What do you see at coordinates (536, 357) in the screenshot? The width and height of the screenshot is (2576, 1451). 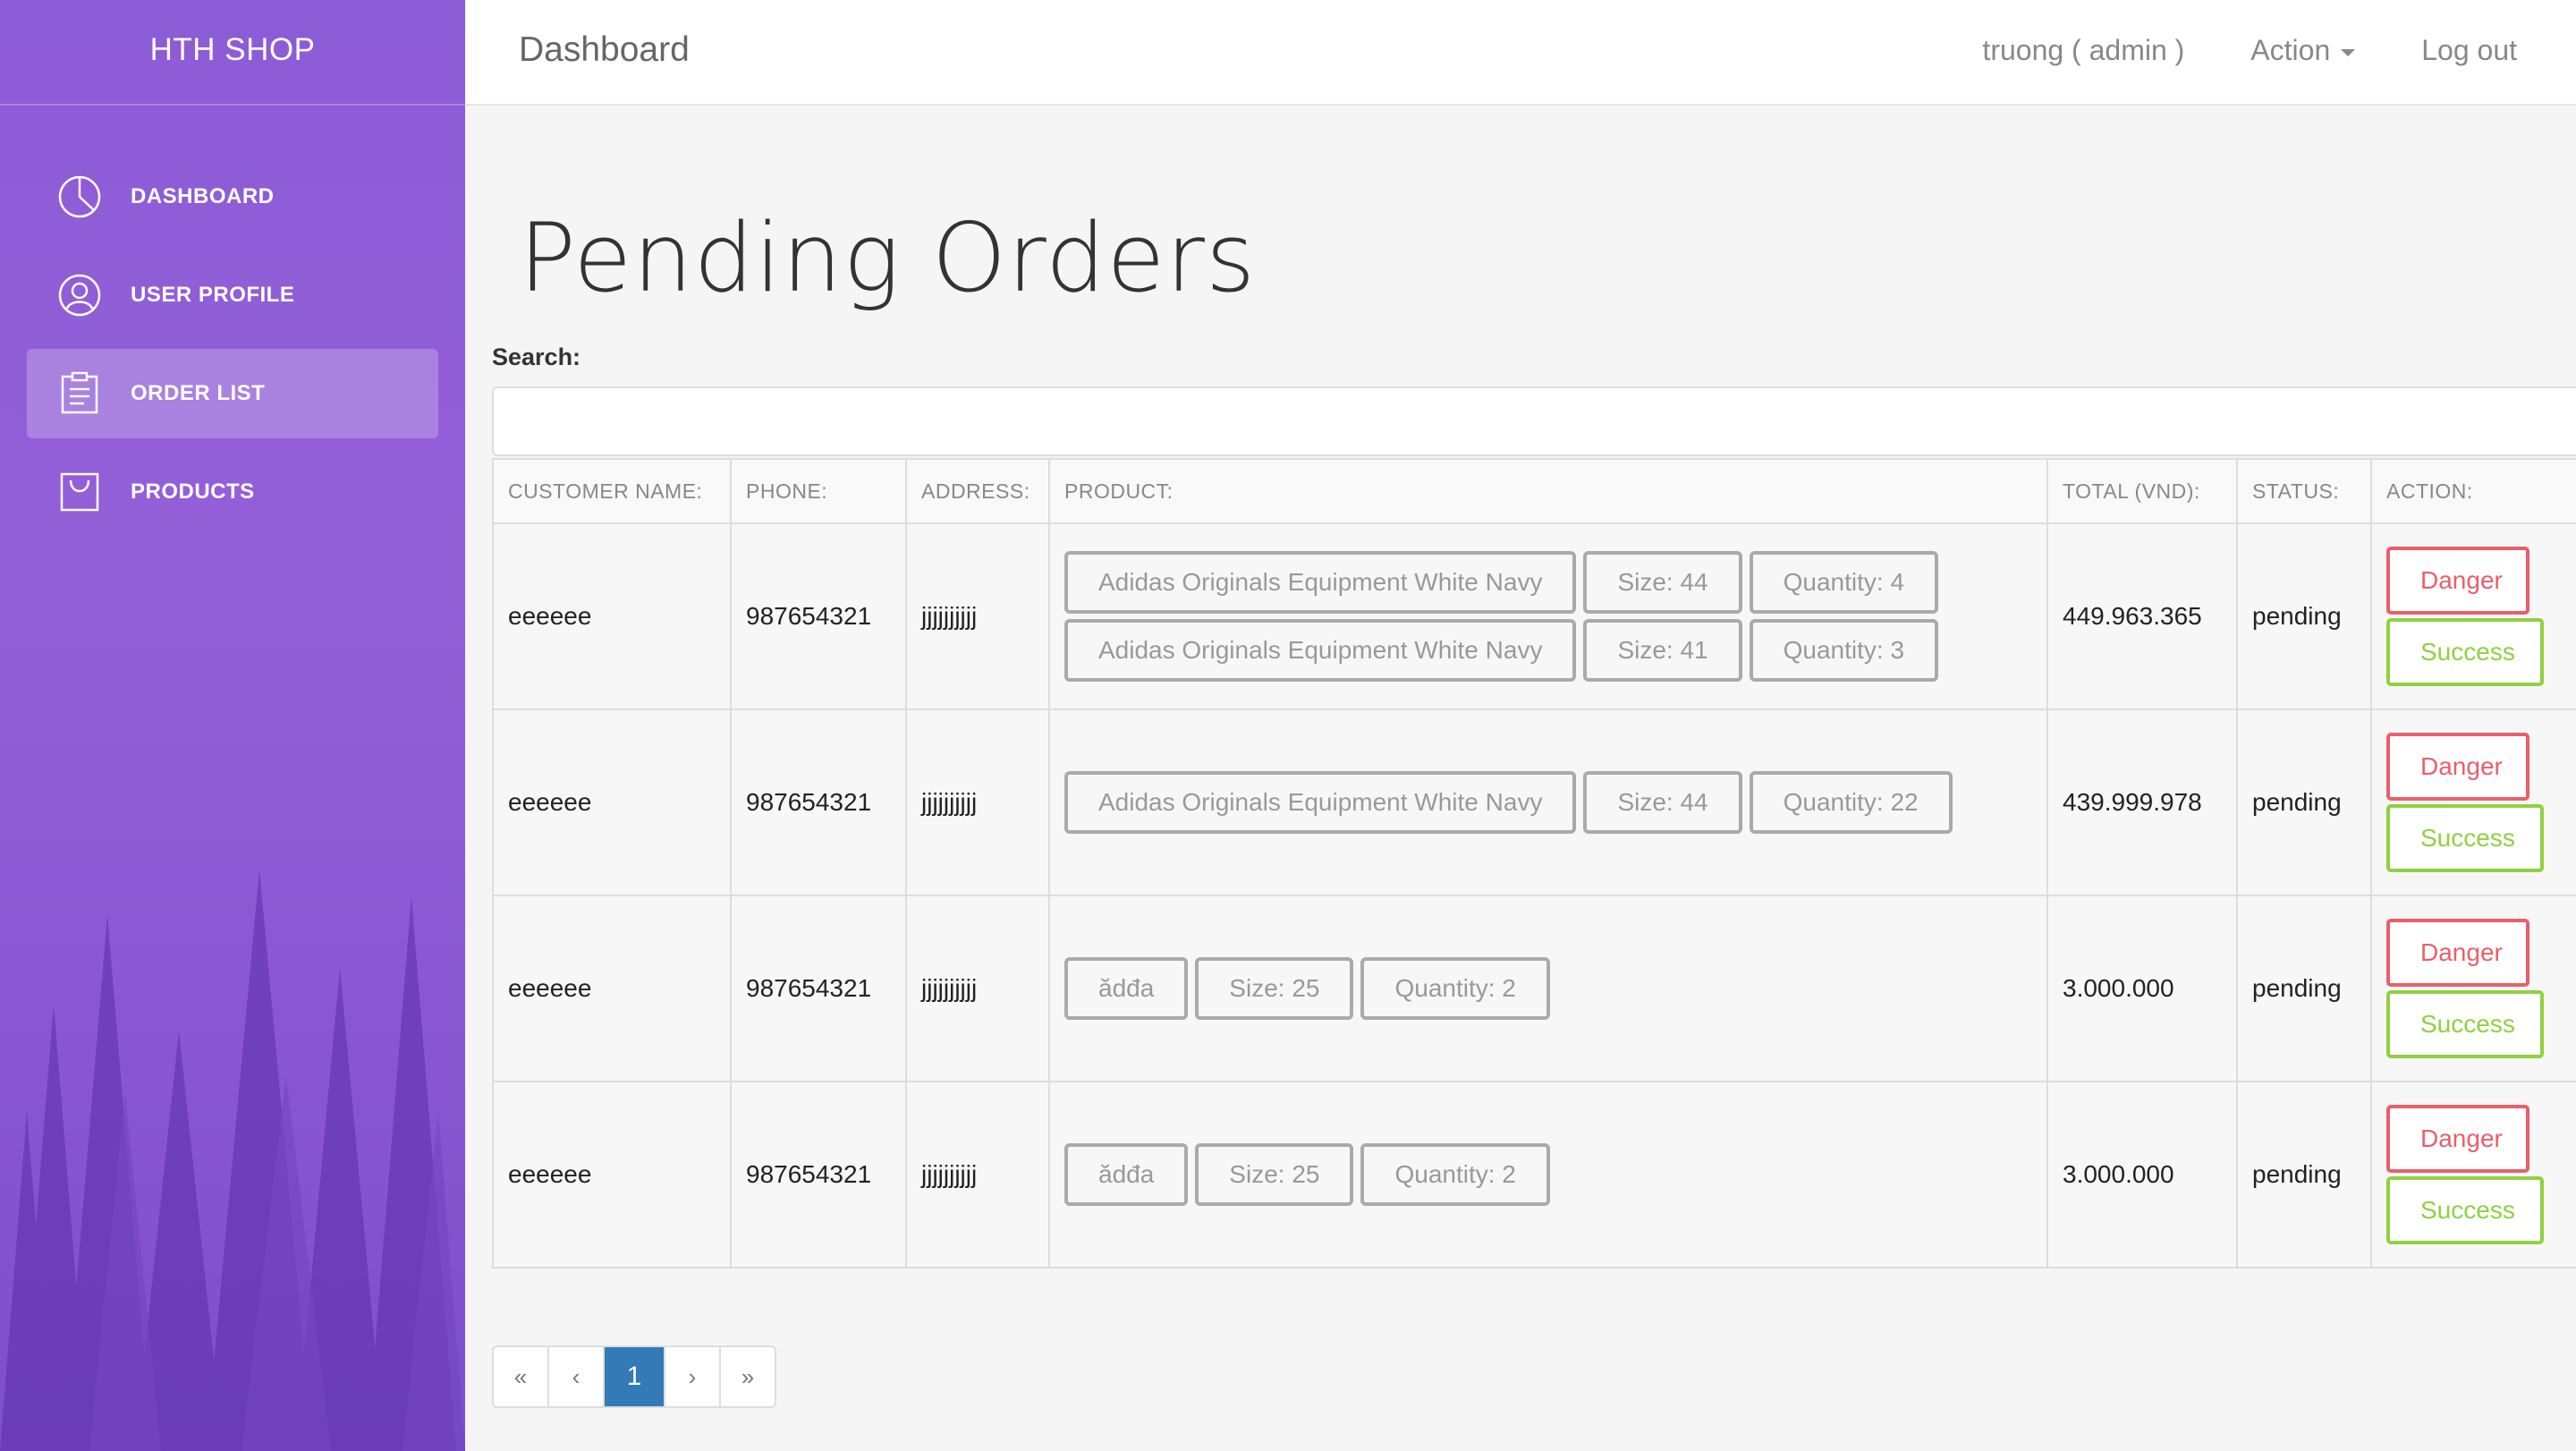 I see `search-label: Search:` at bounding box center [536, 357].